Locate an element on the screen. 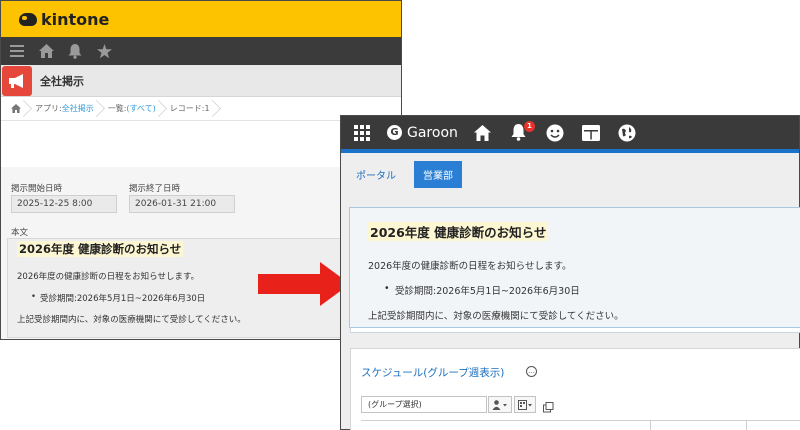 This screenshot has width=800, height=430. breadcrumb-view: 一覧: (すべて) is located at coordinates (133, 109).